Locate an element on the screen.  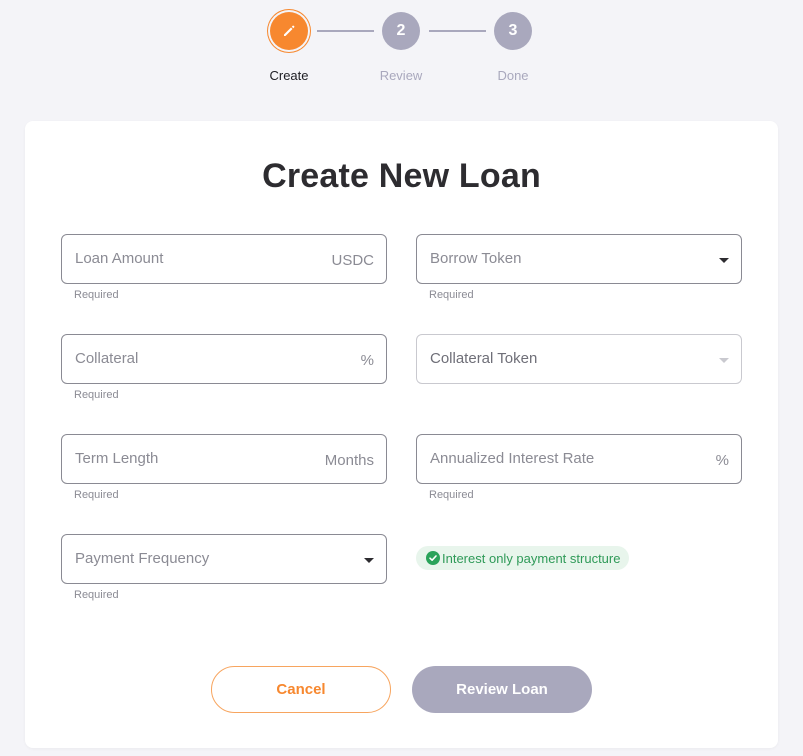
step-create-indicator is located at coordinates (289, 31).